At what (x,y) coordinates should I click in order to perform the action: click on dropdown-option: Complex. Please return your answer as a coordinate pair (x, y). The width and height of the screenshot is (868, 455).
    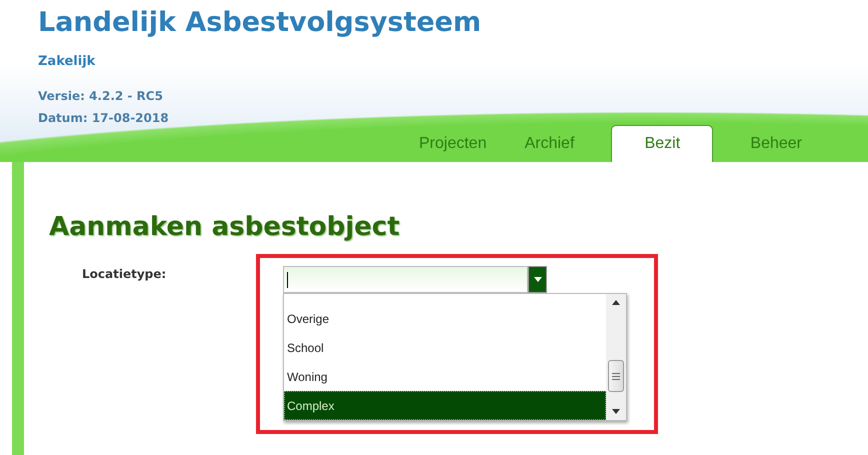
    Looking at the image, I should click on (445, 405).